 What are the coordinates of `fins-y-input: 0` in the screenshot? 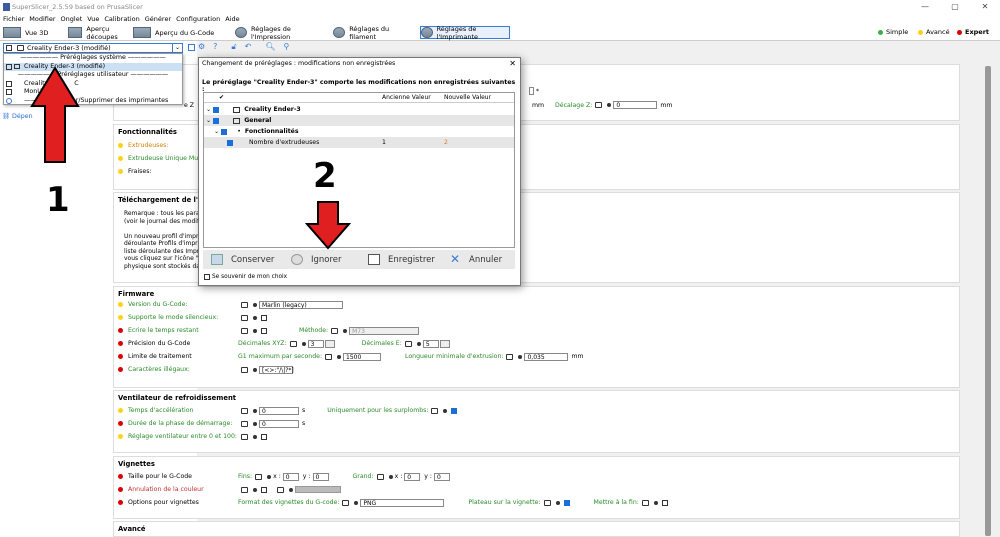 It's located at (320, 476).